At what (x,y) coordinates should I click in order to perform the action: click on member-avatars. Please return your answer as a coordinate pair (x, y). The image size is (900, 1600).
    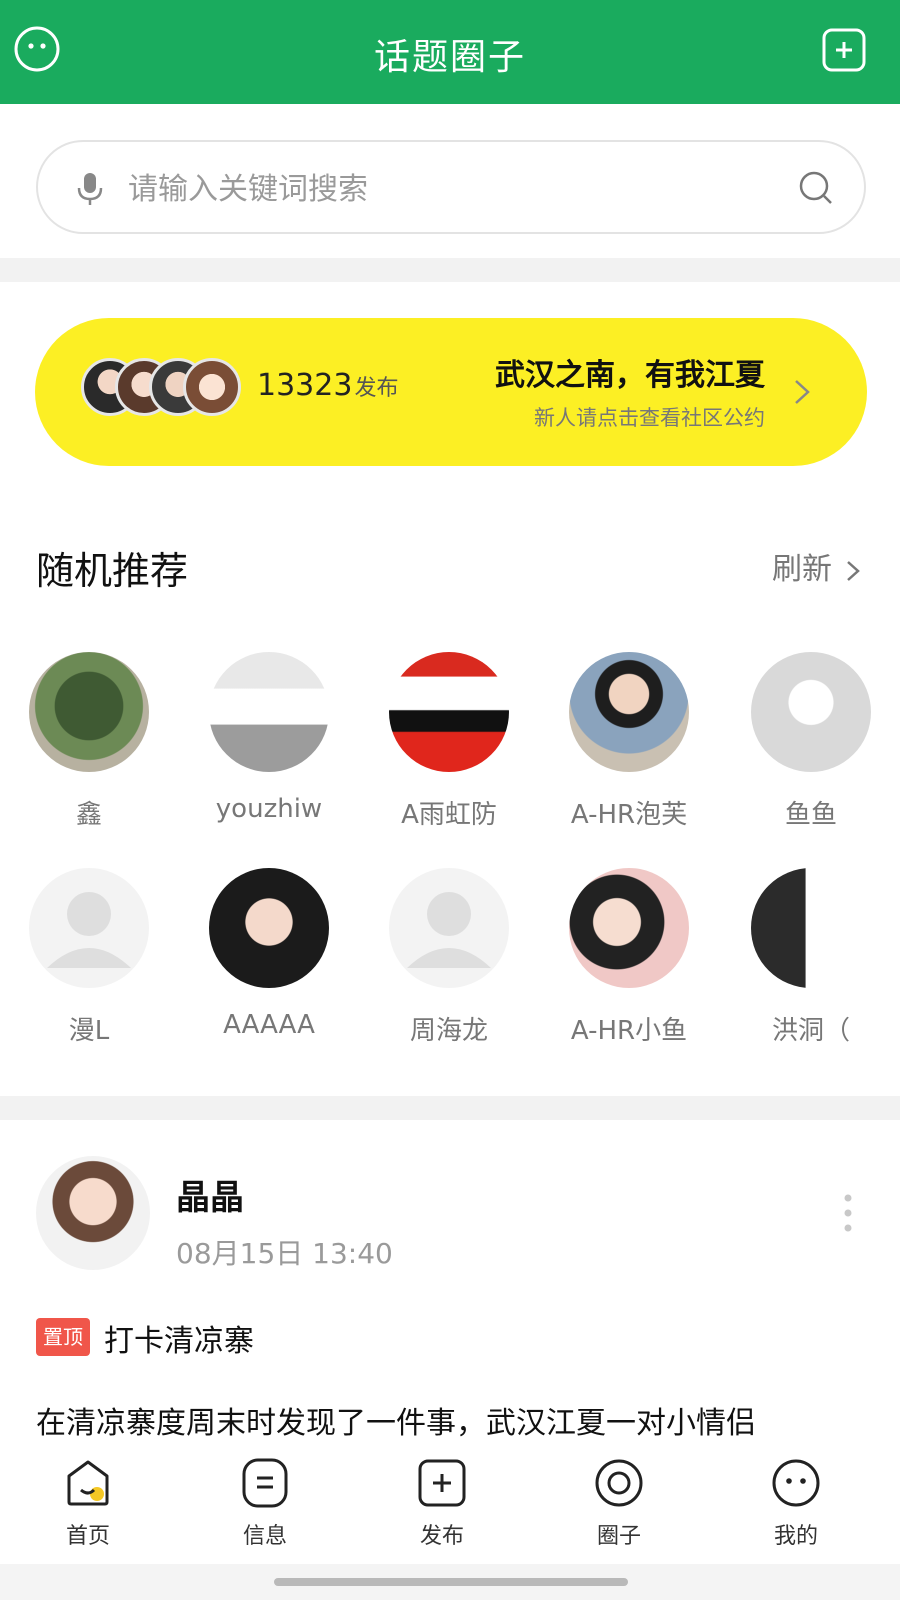
    Looking at the image, I should click on (166, 387).